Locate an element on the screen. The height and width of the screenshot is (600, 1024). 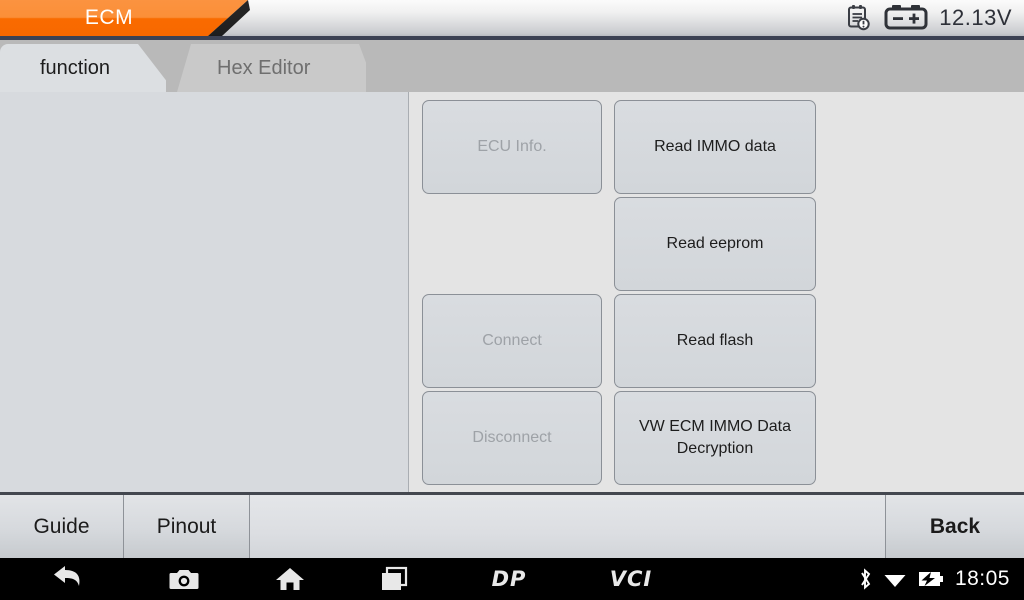
back-button-label: Back is located at coordinates (955, 526).